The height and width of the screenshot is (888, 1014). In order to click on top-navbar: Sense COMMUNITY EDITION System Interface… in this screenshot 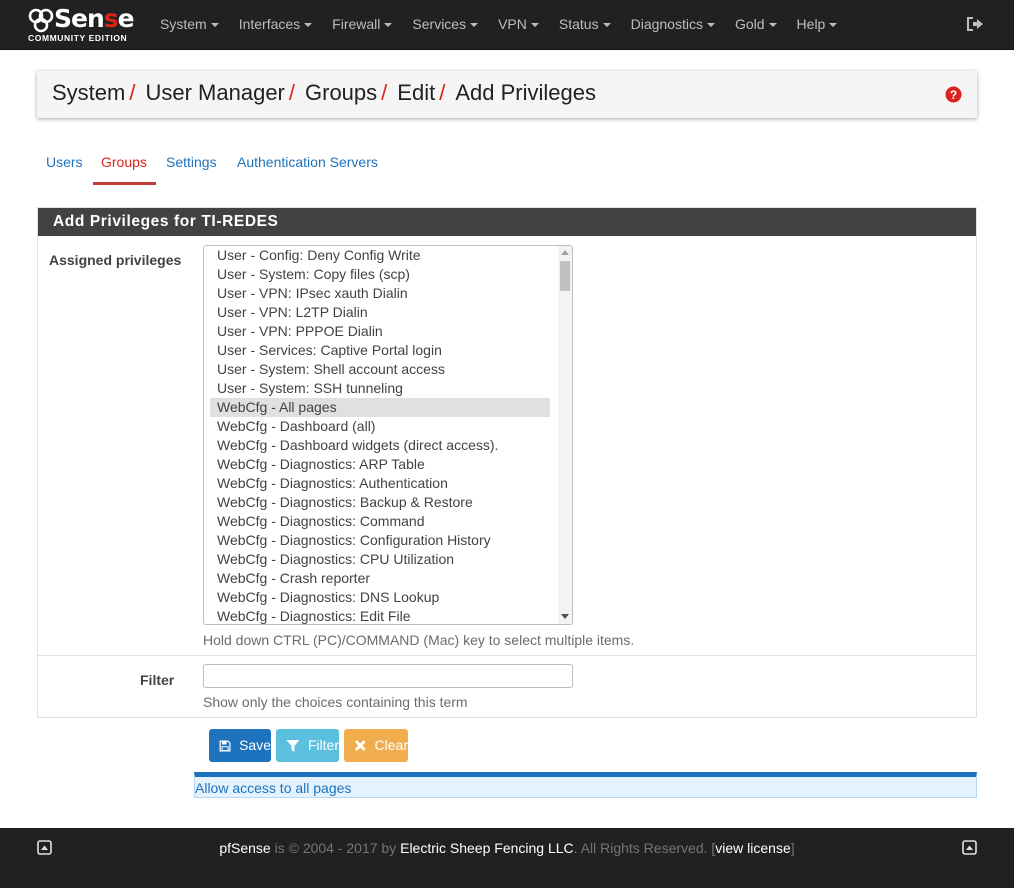, I will do `click(507, 25)`.